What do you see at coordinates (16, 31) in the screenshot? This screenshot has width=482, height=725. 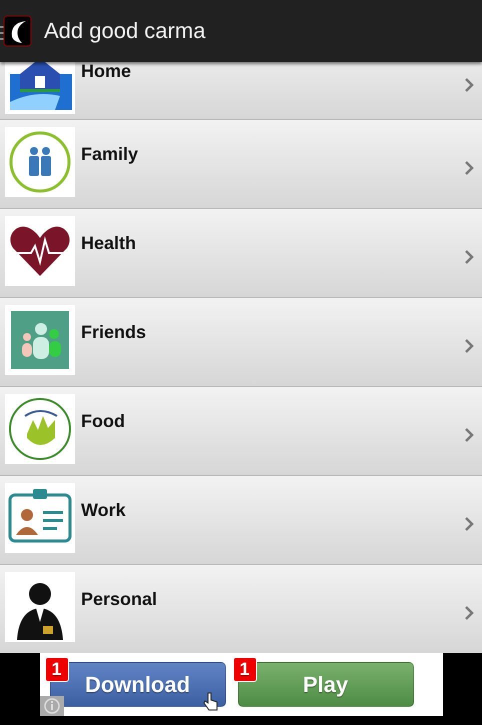 I see `app-logo-icon` at bounding box center [16, 31].